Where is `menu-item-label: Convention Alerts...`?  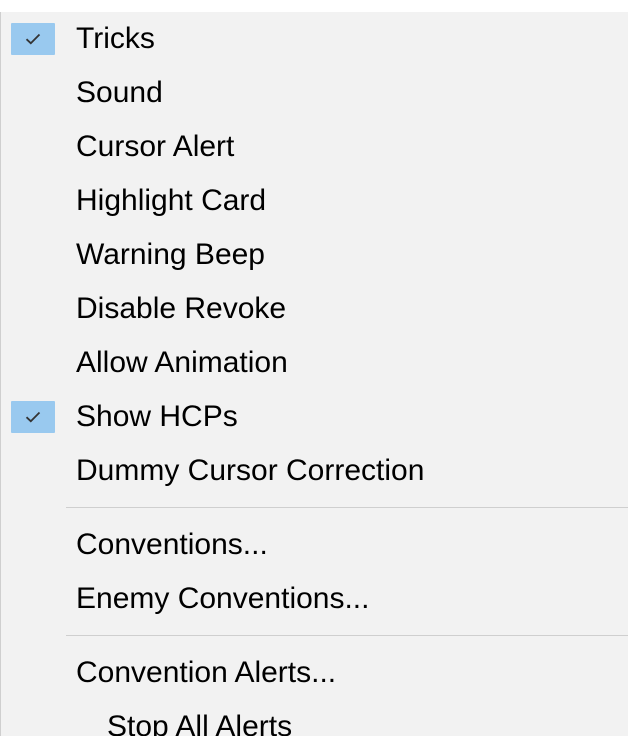 menu-item-label: Convention Alerts... is located at coordinates (206, 672).